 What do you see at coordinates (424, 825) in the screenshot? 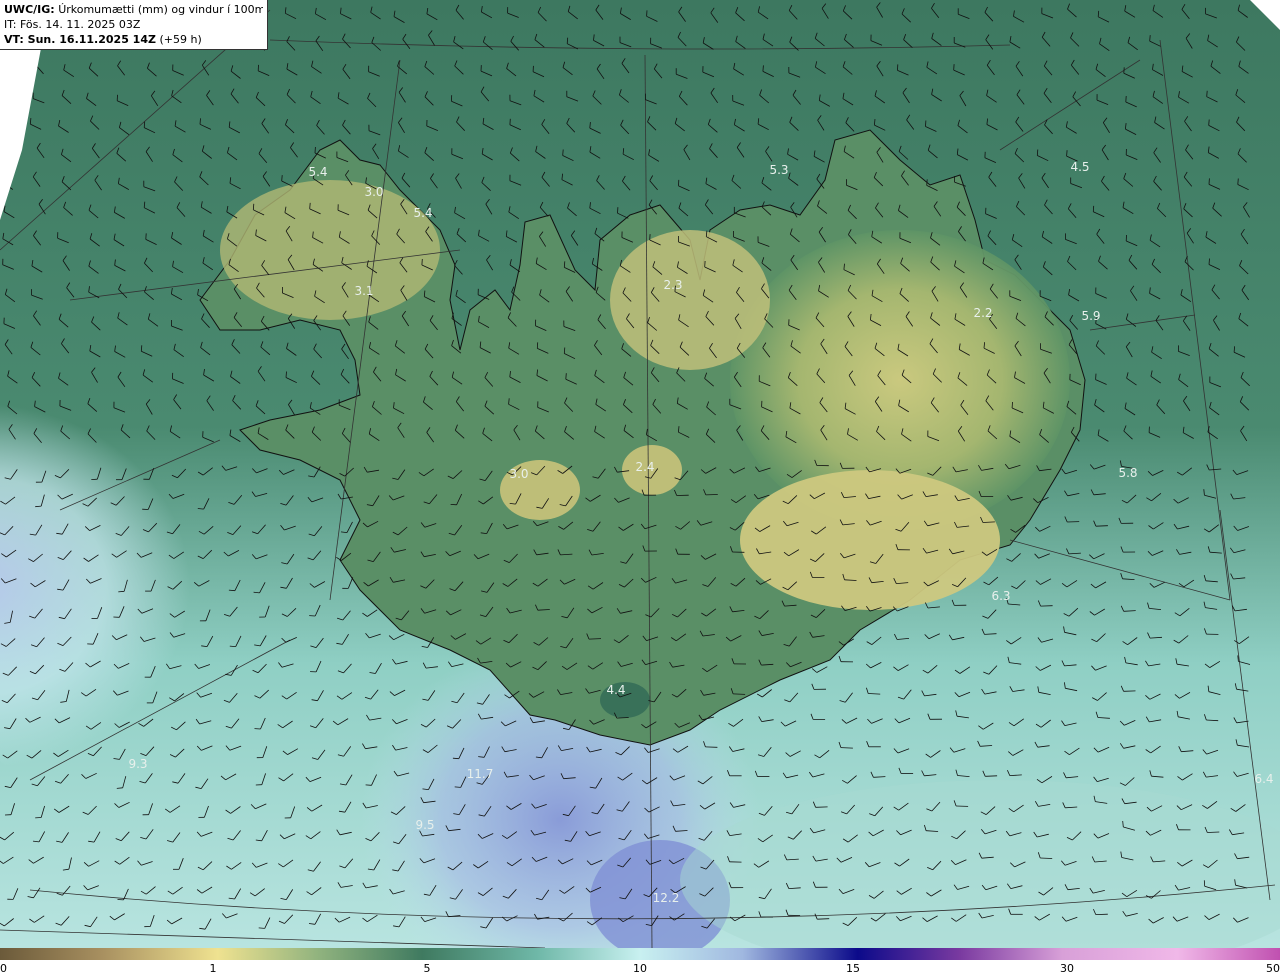
I see `precip-label: 9.5` at bounding box center [424, 825].